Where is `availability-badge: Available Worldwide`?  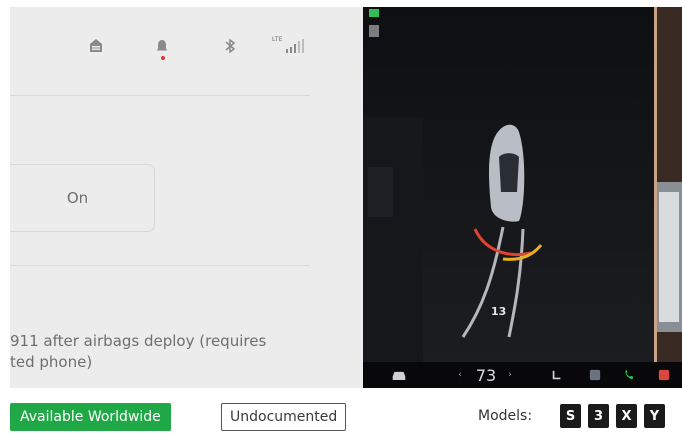
availability-badge: Available Worldwide is located at coordinates (90, 417).